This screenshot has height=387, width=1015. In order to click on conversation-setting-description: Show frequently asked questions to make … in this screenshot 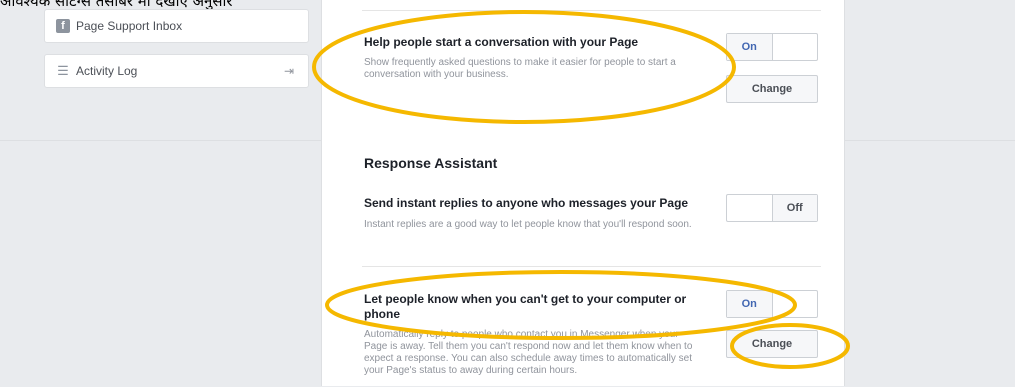, I will do `click(520, 68)`.